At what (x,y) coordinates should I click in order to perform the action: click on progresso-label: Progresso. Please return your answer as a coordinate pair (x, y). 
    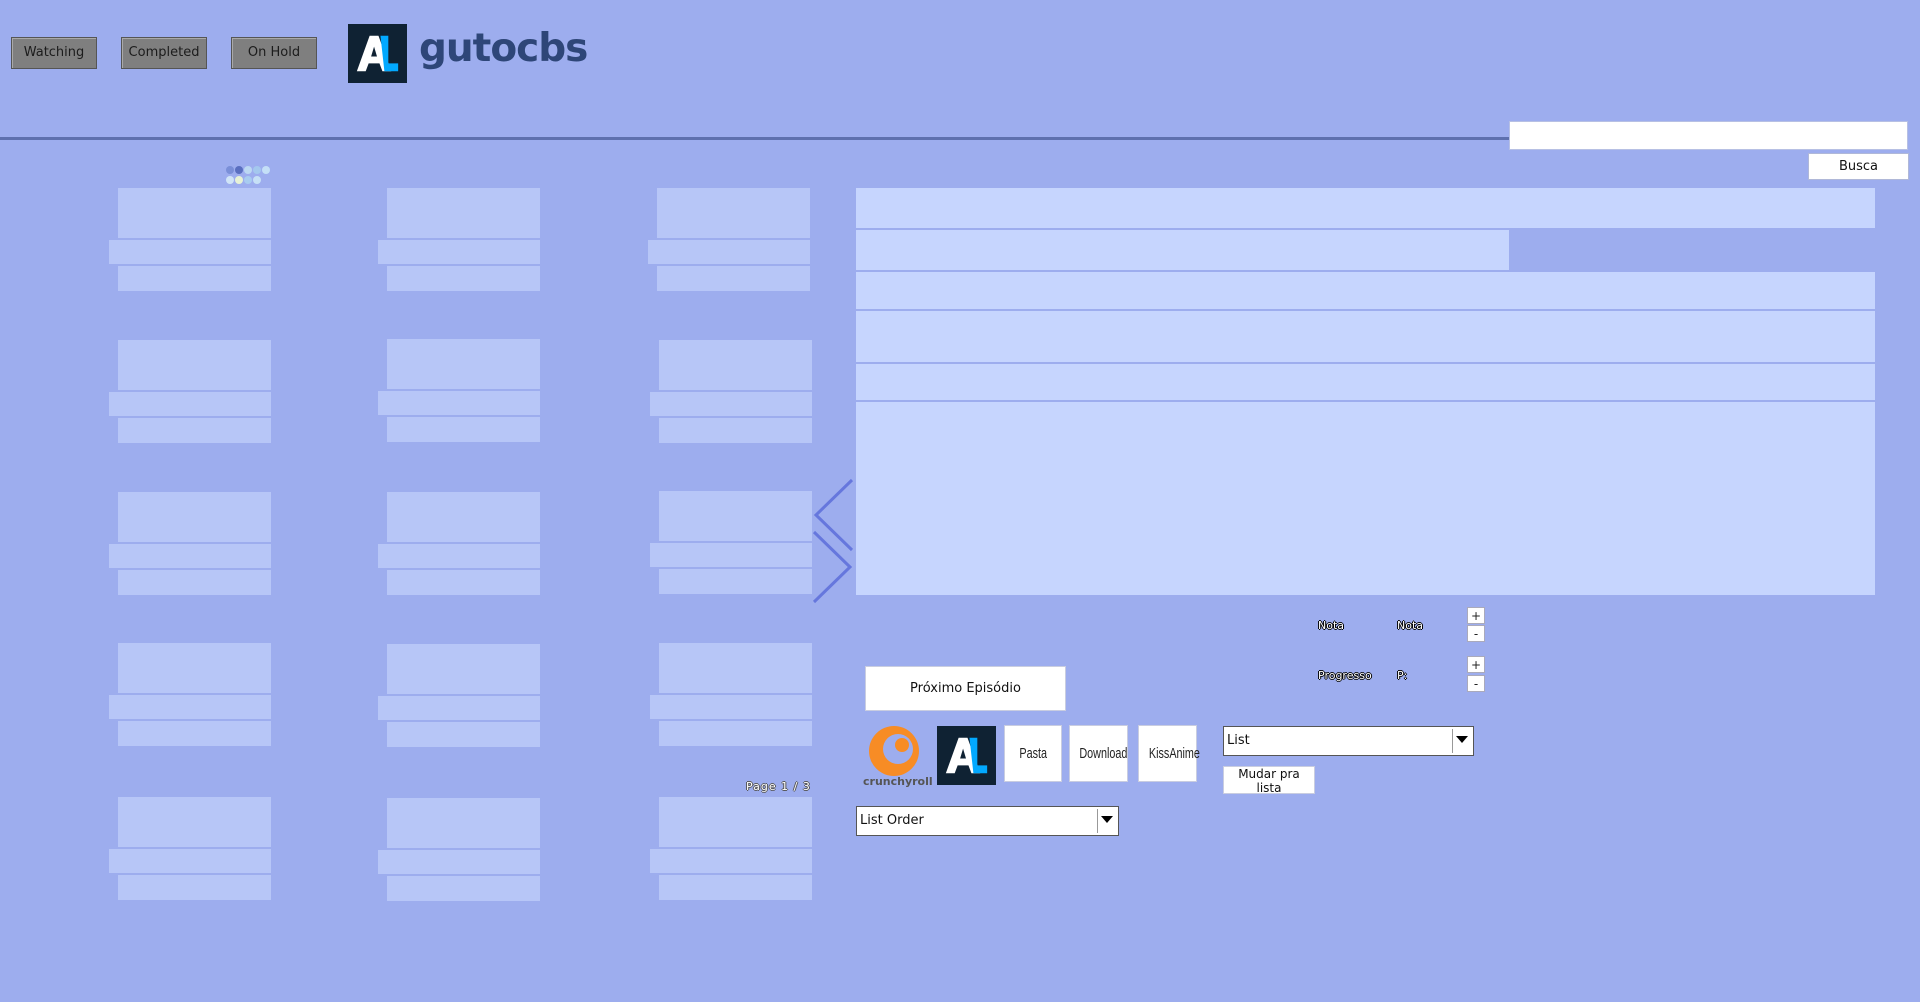
    Looking at the image, I should click on (1345, 675).